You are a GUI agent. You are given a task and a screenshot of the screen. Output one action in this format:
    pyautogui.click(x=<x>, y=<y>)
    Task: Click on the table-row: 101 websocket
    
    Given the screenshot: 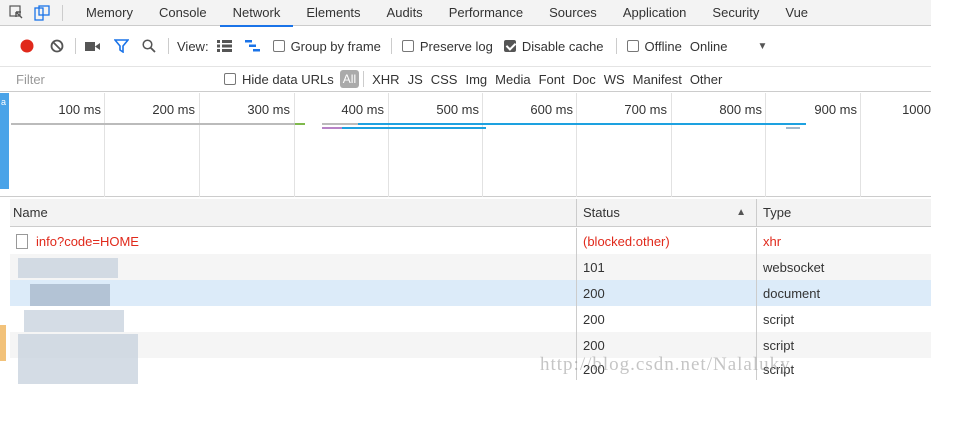 What is the action you would take?
    pyautogui.click(x=470, y=267)
    